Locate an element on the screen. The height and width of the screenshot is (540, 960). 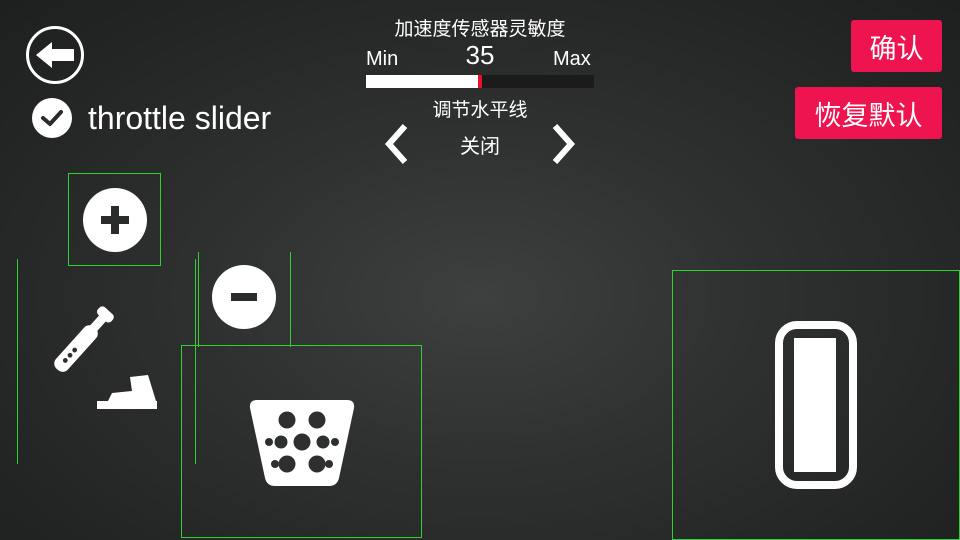
minus-circle-icon is located at coordinates (244, 297).